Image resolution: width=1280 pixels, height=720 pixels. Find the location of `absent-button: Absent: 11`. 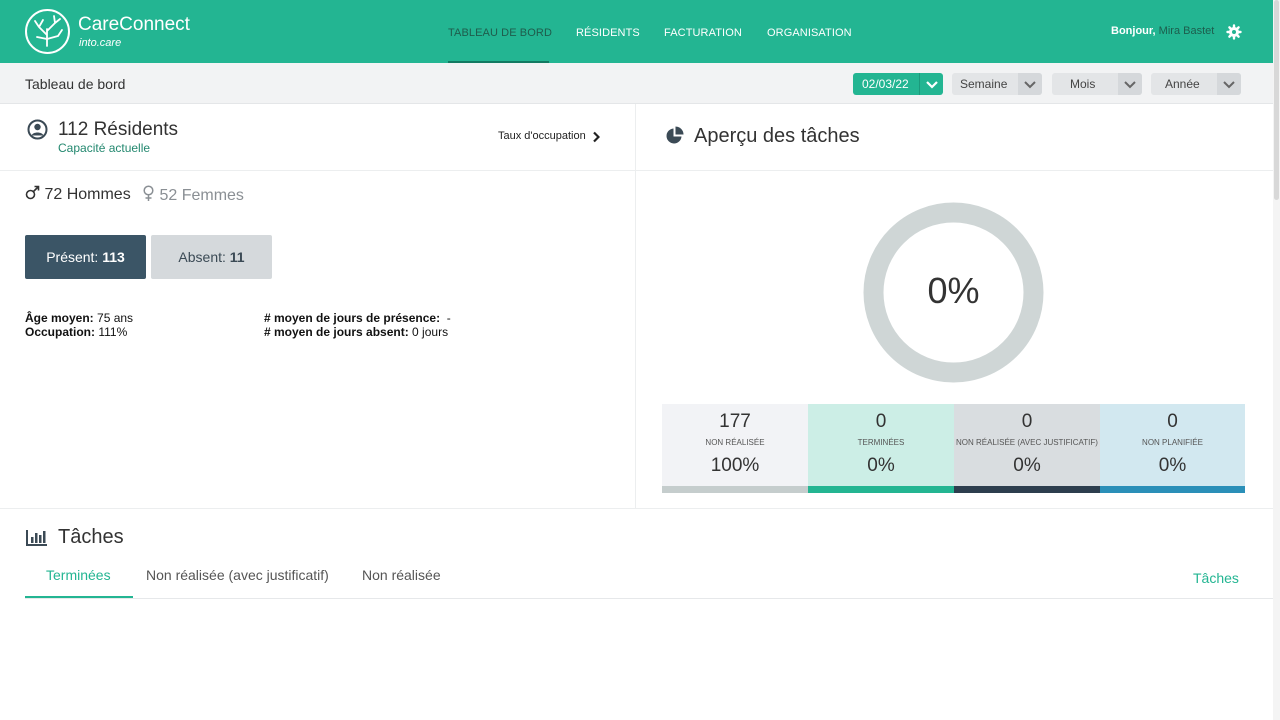

absent-button: Absent: 11 is located at coordinates (211, 257).